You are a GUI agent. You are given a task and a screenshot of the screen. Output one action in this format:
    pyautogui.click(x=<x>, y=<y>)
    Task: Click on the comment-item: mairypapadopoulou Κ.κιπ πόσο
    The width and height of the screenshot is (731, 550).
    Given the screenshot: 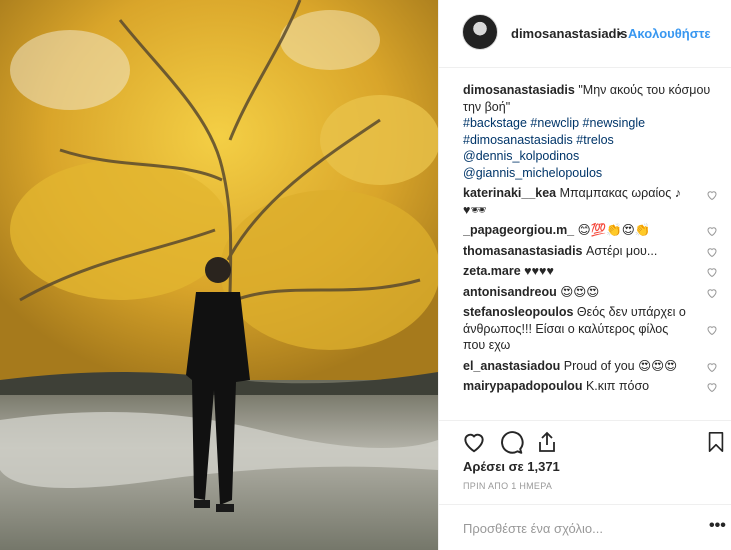 What is the action you would take?
    pyautogui.click(x=590, y=386)
    